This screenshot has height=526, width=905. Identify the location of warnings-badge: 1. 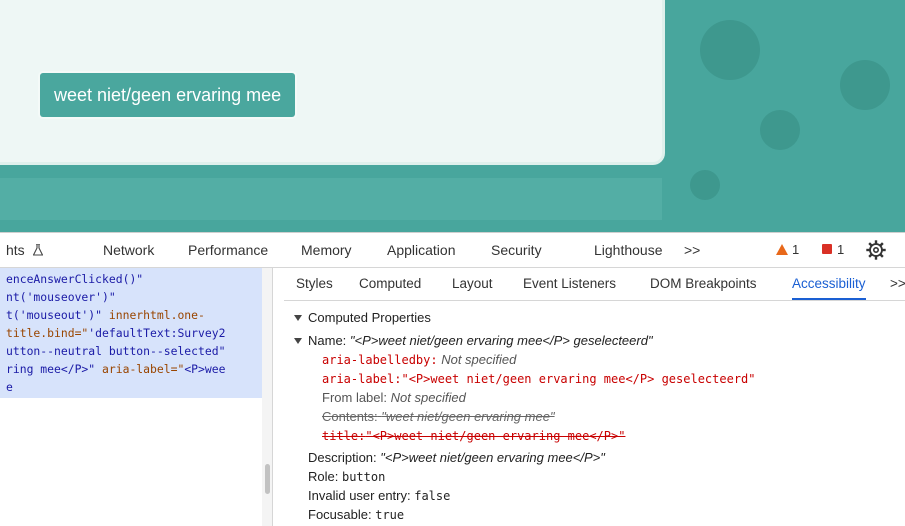
(787, 250).